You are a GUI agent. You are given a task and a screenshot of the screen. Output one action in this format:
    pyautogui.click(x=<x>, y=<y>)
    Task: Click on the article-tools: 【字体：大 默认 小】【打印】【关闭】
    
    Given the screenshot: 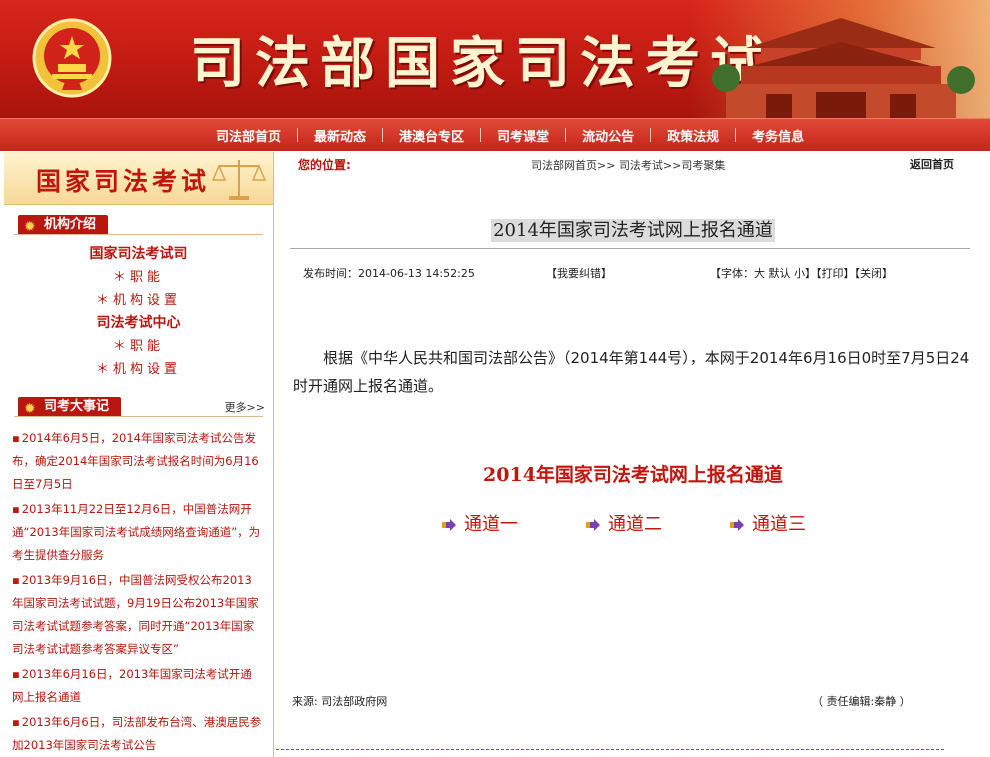 What is the action you would take?
    pyautogui.click(x=801, y=273)
    